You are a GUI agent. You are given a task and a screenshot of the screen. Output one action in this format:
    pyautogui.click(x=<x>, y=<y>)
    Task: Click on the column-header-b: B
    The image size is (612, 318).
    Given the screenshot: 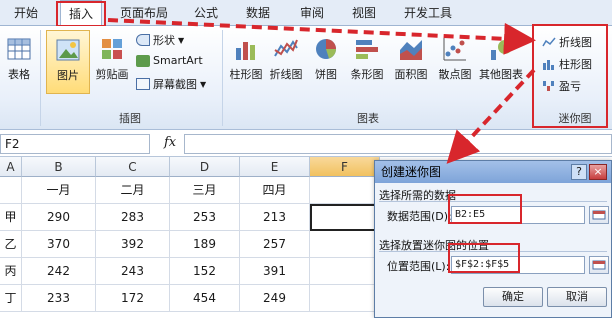 What is the action you would take?
    pyautogui.click(x=59, y=167)
    